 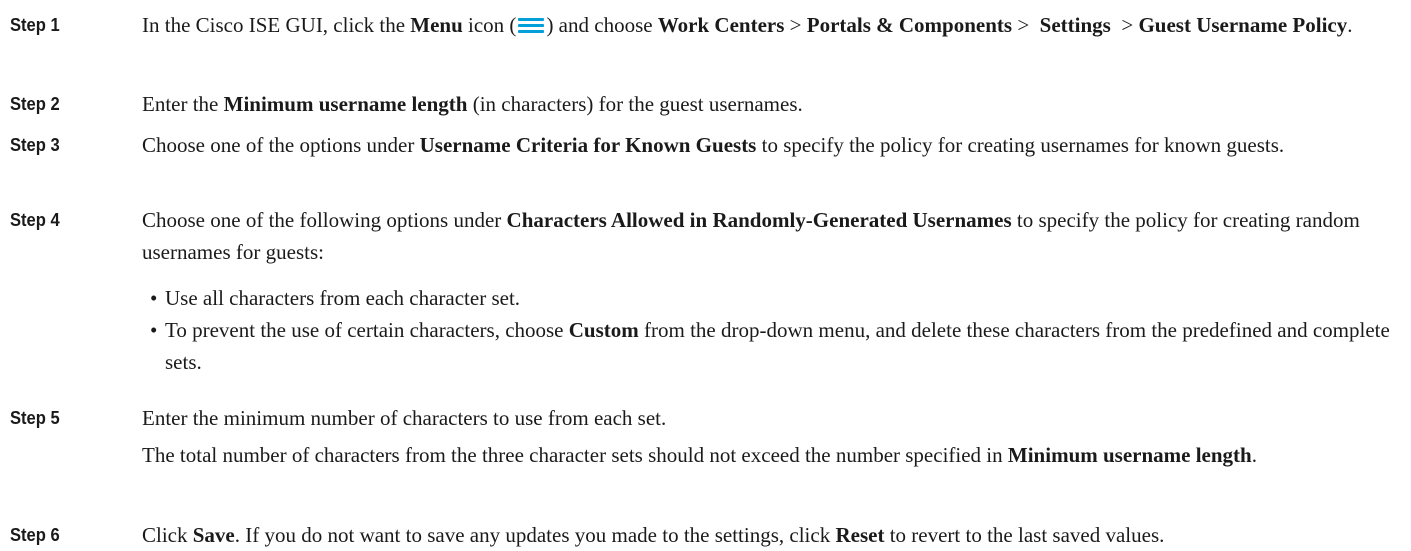 I want to click on menu-term: Menu, so click(x=436, y=25).